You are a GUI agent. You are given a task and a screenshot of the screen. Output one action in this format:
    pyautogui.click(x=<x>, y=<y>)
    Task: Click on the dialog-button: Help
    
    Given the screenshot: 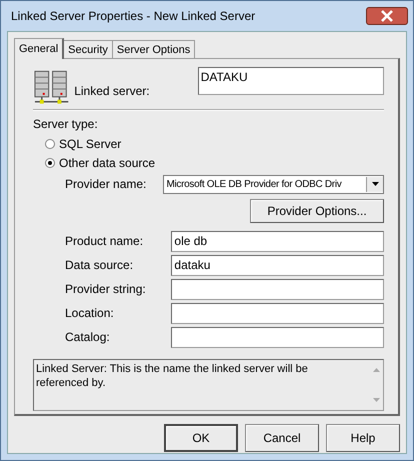 What is the action you would take?
    pyautogui.click(x=363, y=438)
    